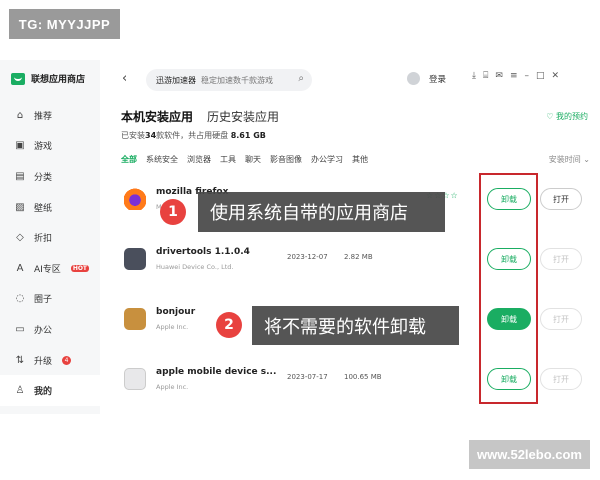  Describe the element at coordinates (43, 239) in the screenshot. I see `sidebar-item-label: 折扣` at that location.